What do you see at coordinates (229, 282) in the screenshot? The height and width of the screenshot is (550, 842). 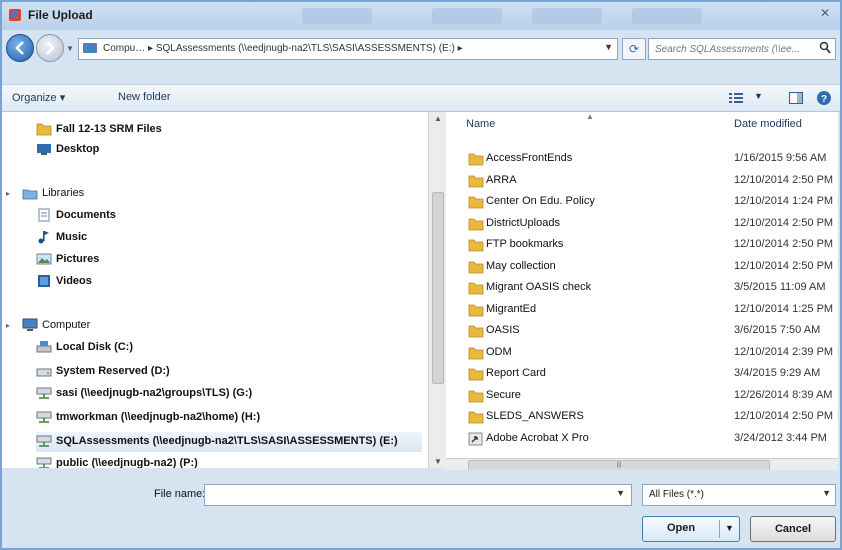 I see `nav-item: Videos` at bounding box center [229, 282].